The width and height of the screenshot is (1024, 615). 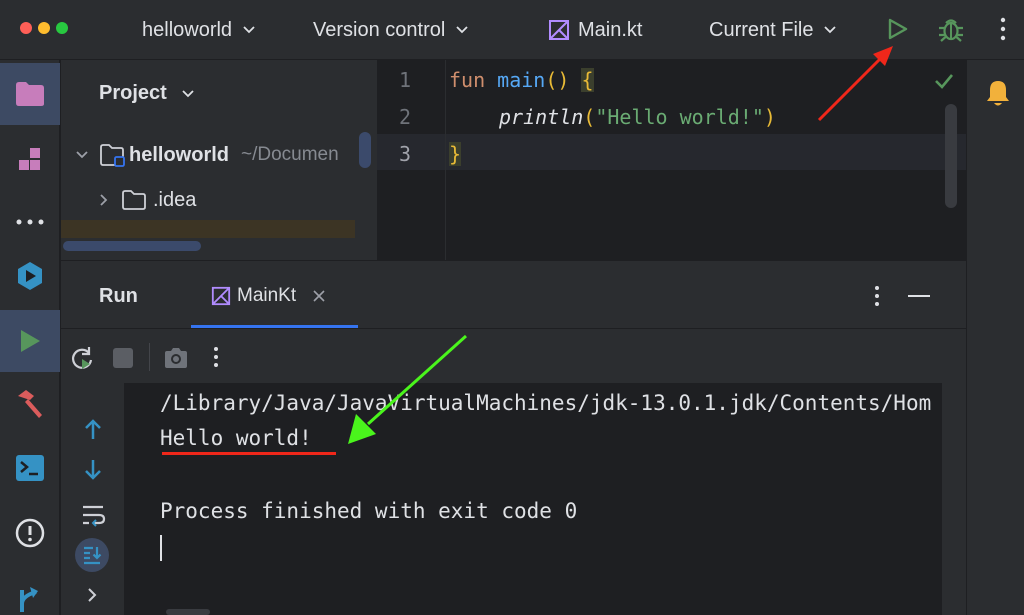 What do you see at coordinates (188, 612) in the screenshot?
I see `console-scrollbar` at bounding box center [188, 612].